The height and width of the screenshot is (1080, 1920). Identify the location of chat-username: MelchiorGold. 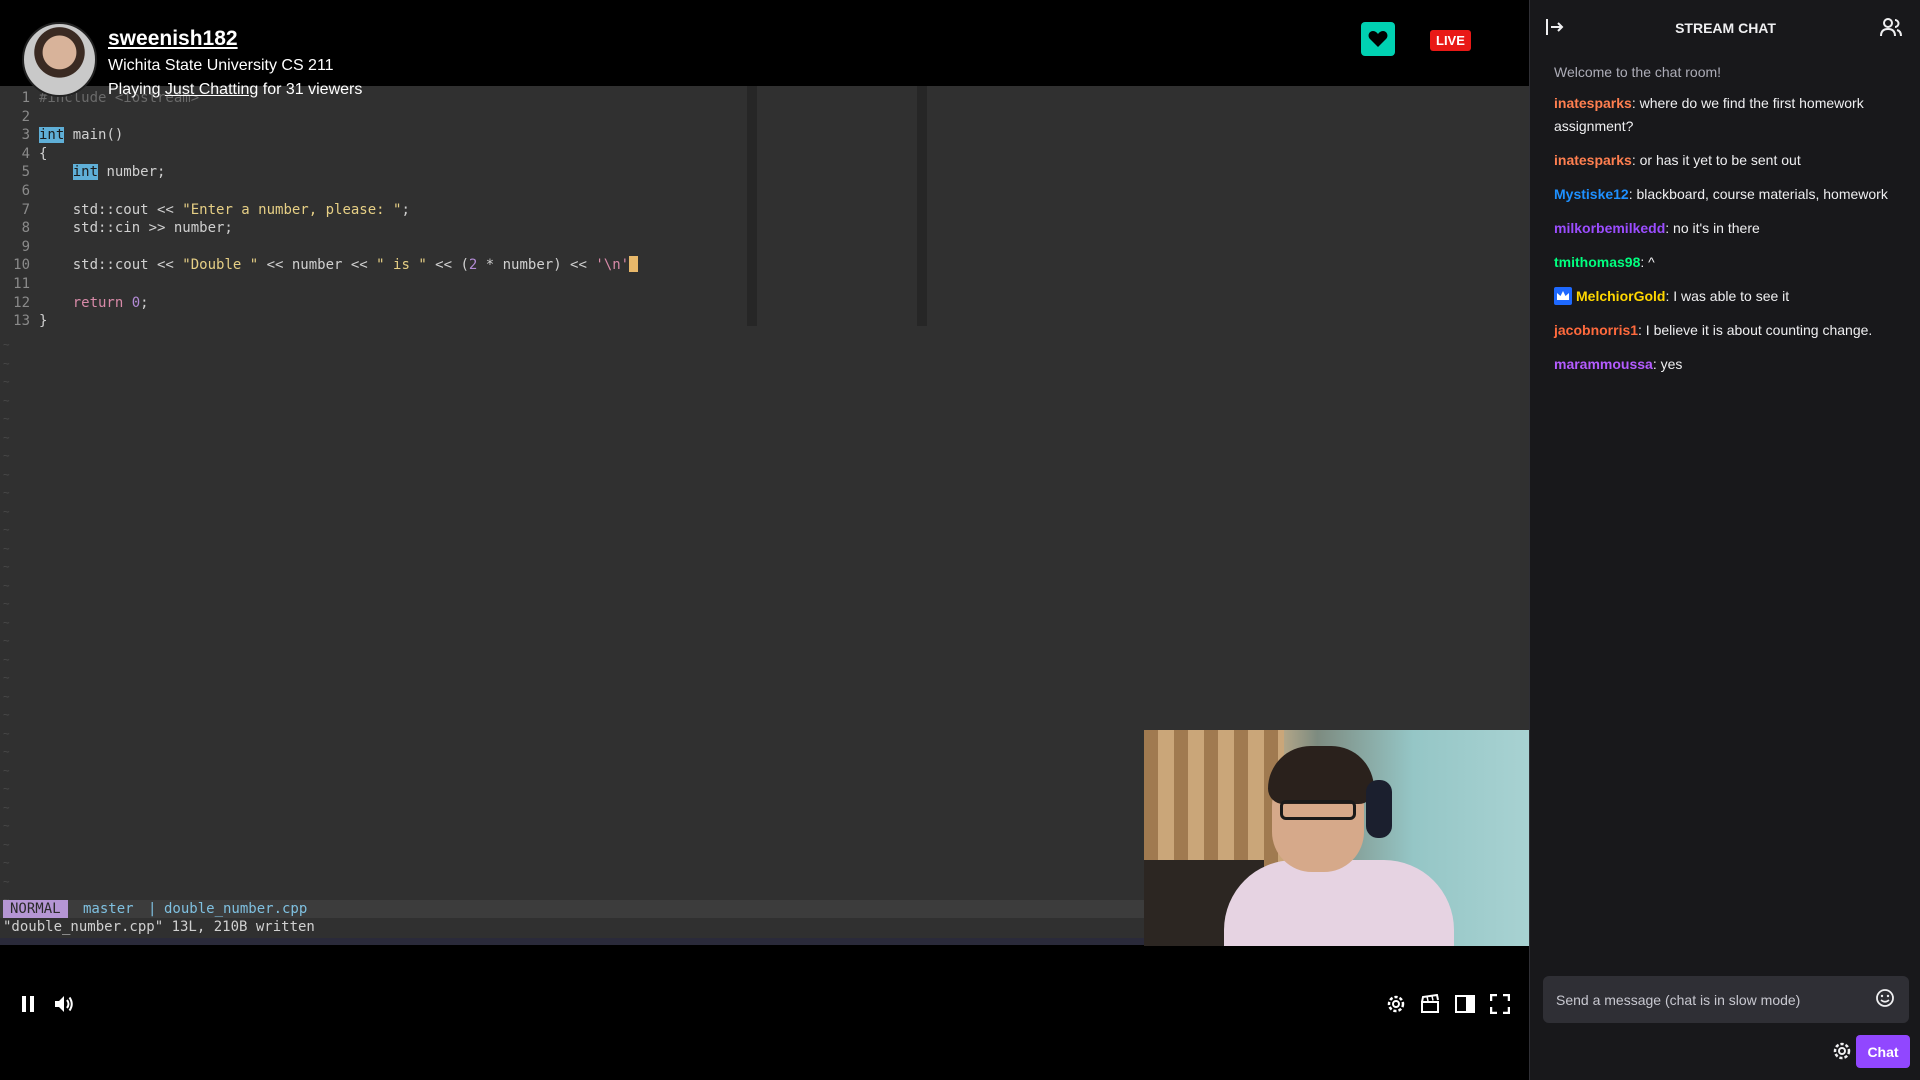
(1620, 296).